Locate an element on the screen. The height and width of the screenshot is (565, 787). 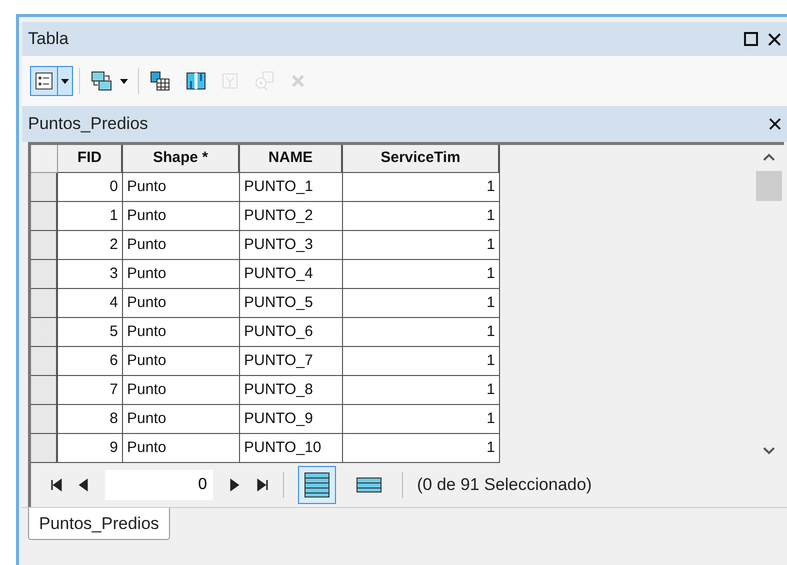
maximize-icon is located at coordinates (751, 39).